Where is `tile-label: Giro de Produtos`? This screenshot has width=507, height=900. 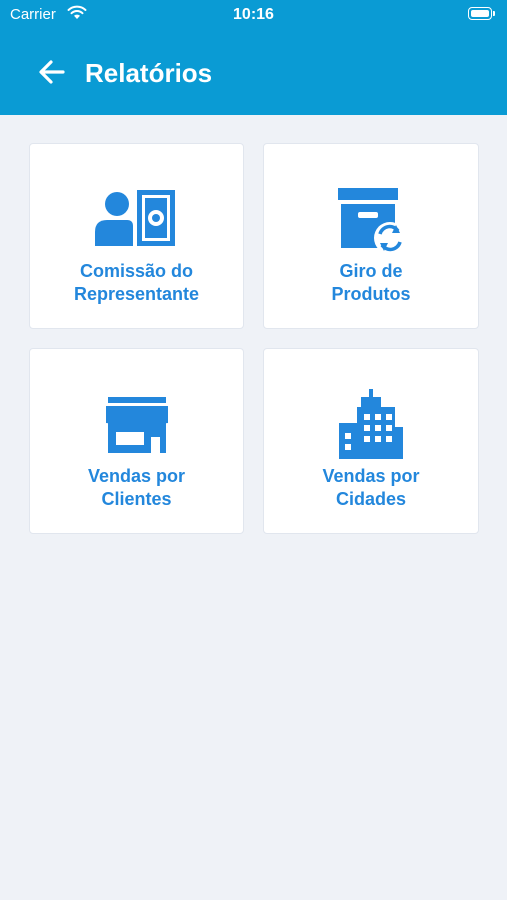 tile-label: Giro de Produtos is located at coordinates (371, 282).